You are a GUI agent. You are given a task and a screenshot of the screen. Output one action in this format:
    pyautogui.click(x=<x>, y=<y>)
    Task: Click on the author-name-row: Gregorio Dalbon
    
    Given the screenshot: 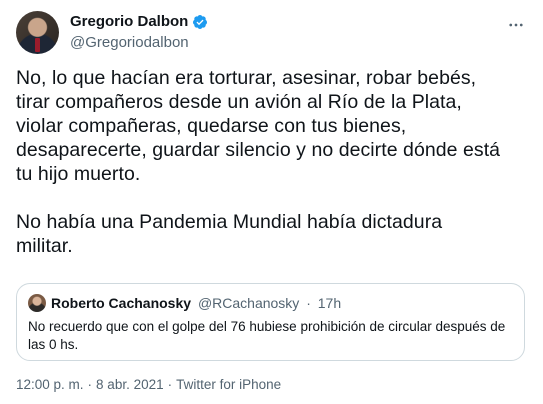 What is the action you would take?
    pyautogui.click(x=139, y=21)
    